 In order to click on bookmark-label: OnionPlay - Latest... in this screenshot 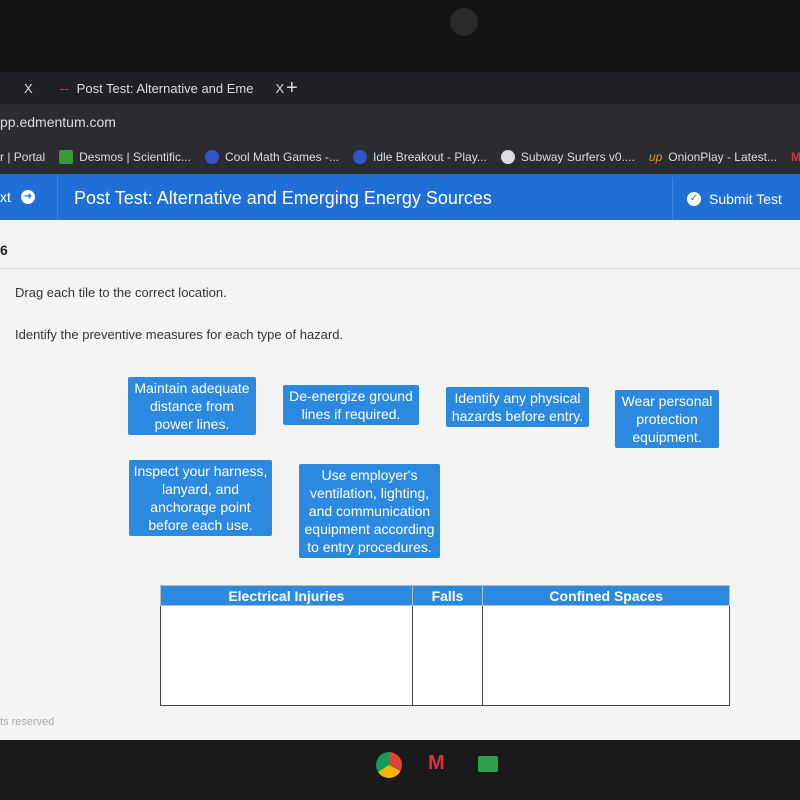, I will do `click(722, 157)`.